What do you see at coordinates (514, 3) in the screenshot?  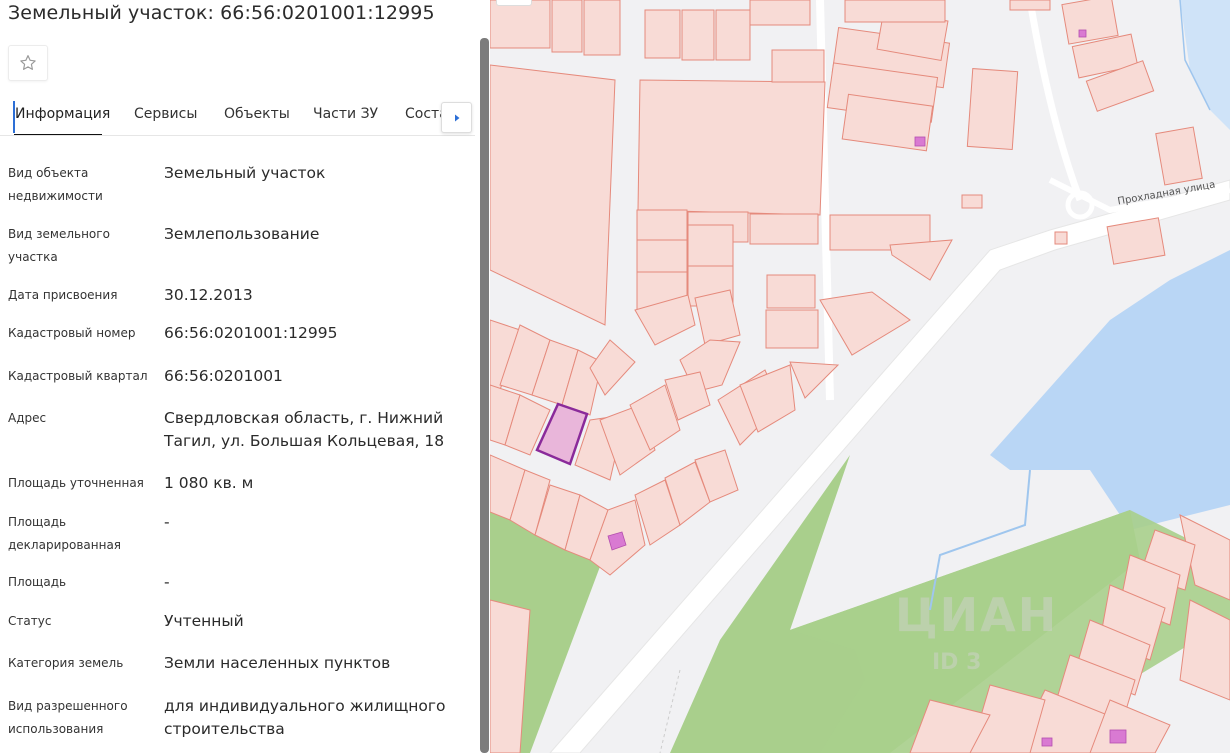 I see `map-control-button` at bounding box center [514, 3].